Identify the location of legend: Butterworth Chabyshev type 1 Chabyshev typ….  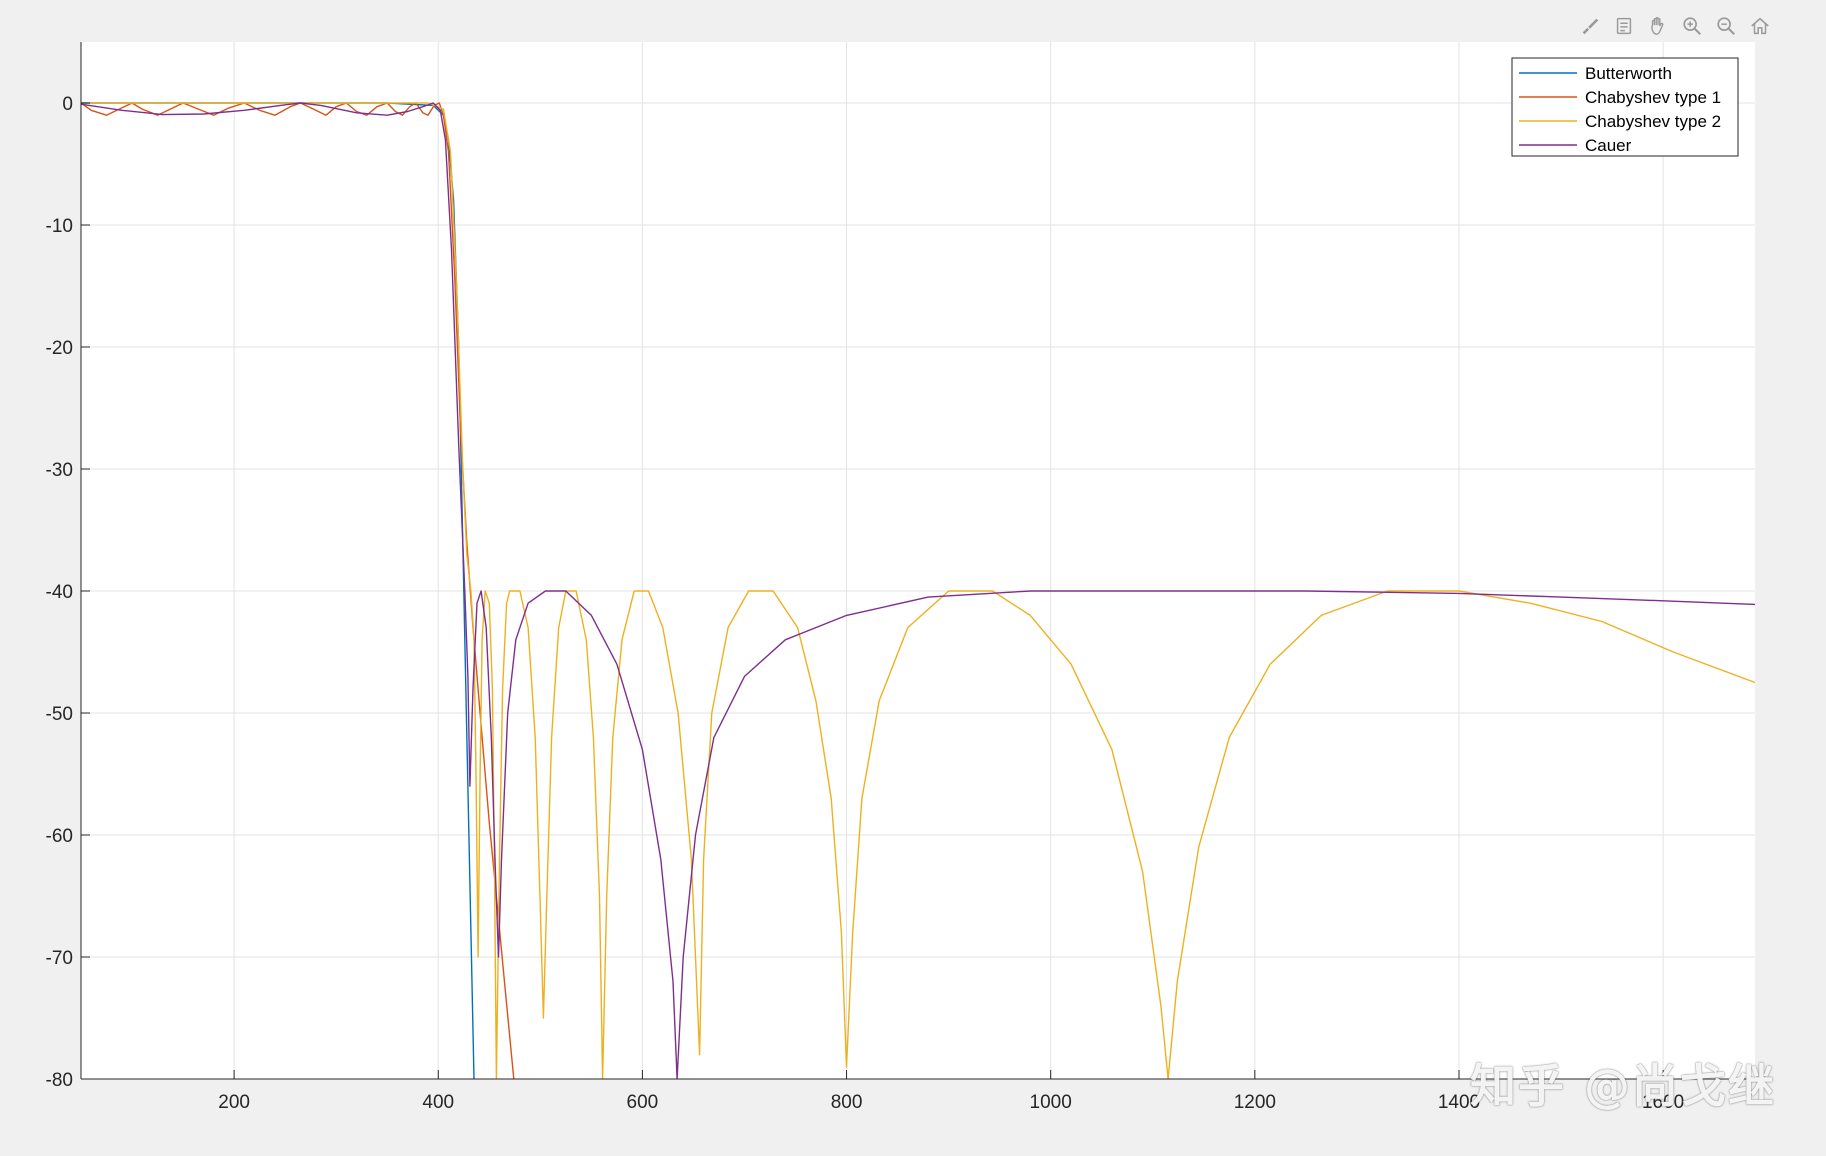
(1625, 107).